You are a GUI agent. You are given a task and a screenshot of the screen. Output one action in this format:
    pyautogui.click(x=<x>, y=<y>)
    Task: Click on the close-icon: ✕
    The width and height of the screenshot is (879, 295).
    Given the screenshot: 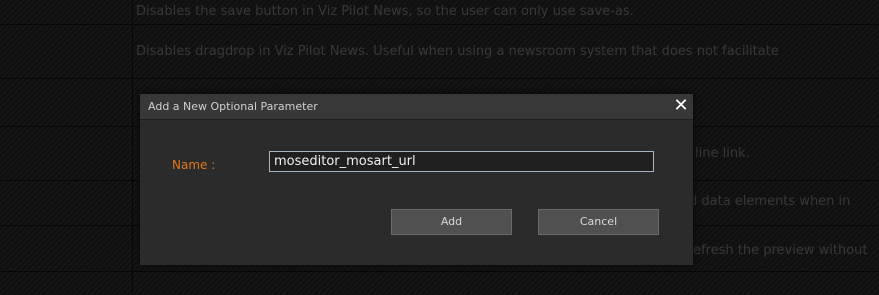 What is the action you would take?
    pyautogui.click(x=681, y=106)
    